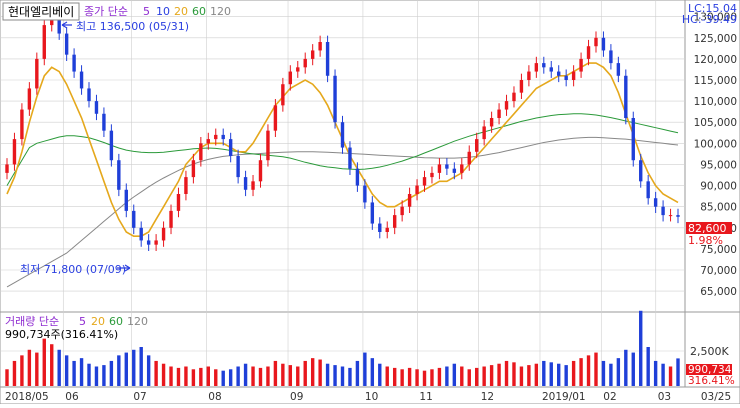  I want to click on vol-ma20-label: 20, so click(98, 321).